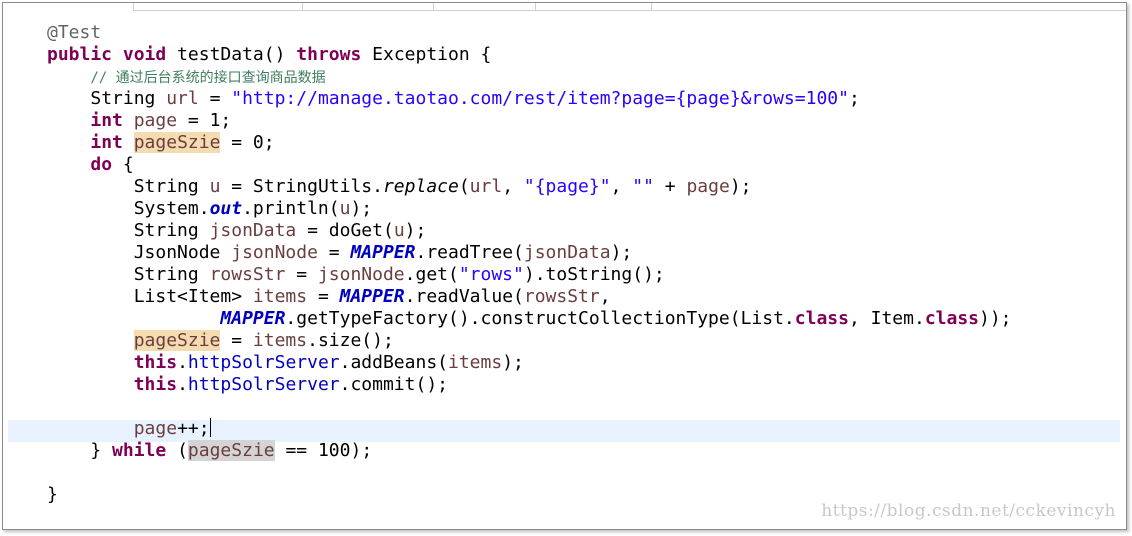 The height and width of the screenshot is (536, 1132). Describe the element at coordinates (350, 340) in the screenshot. I see `code-text: .size();` at that location.